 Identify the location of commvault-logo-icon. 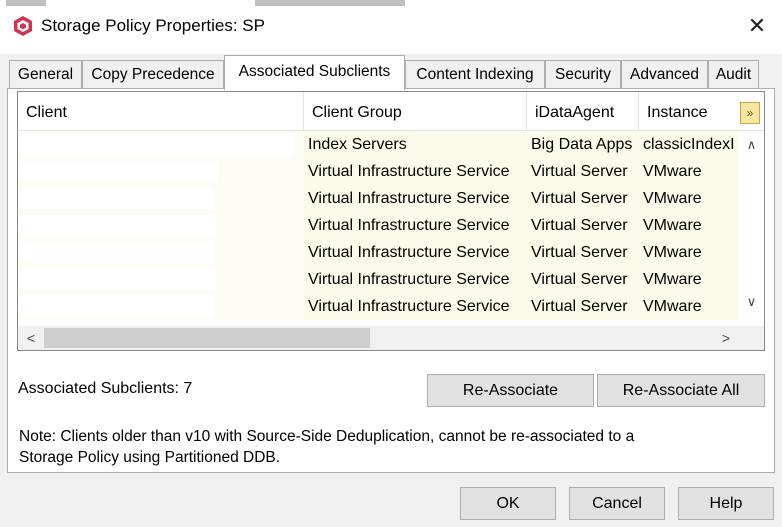
(23, 26).